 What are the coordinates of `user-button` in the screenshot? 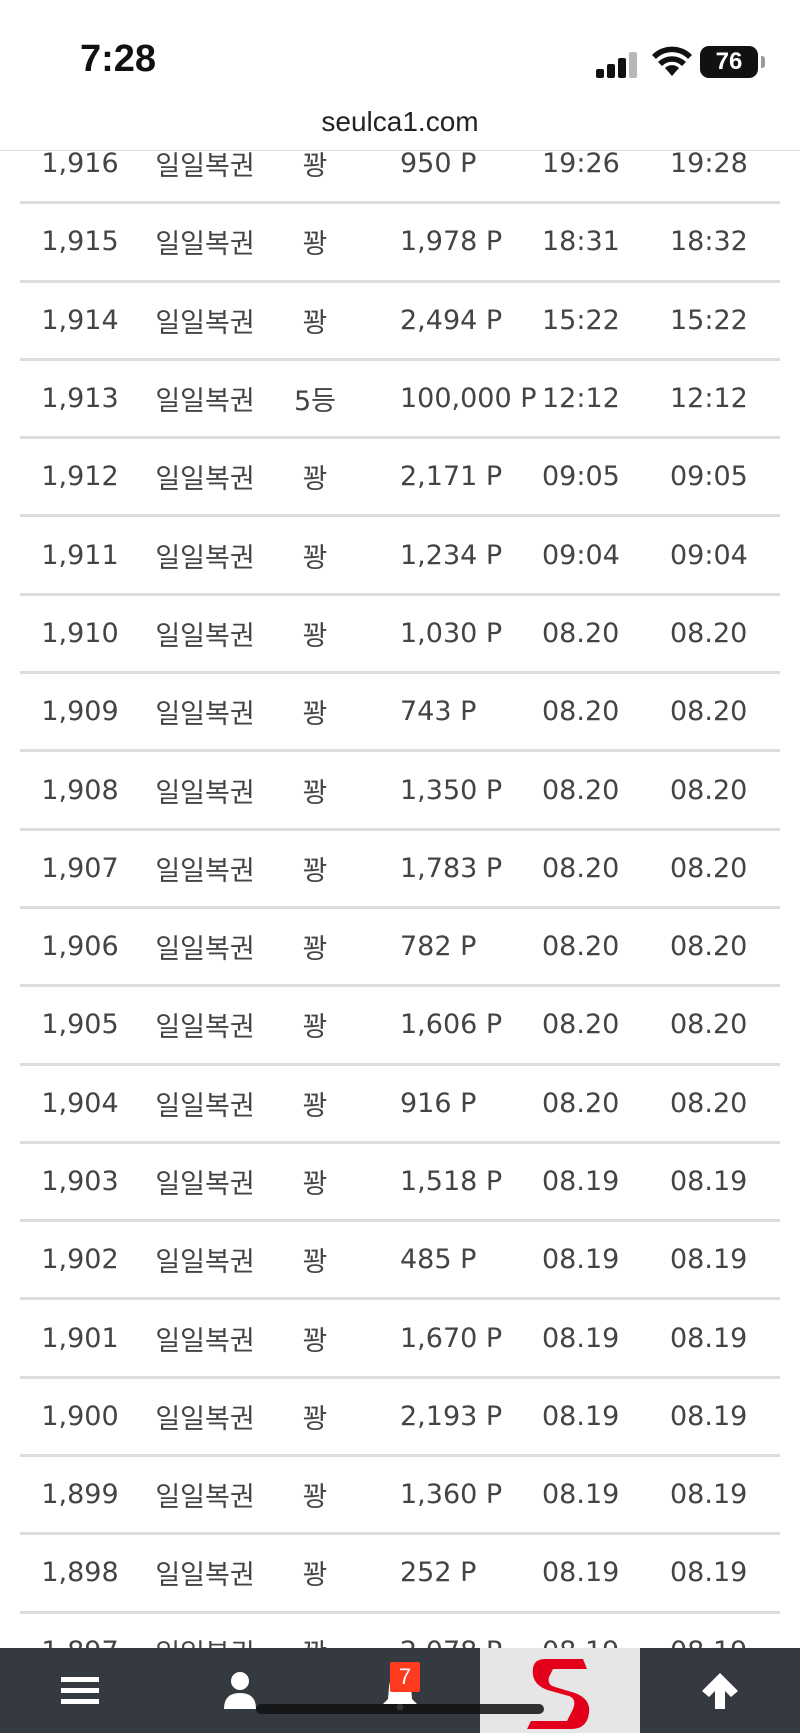 It's located at (240, 1690).